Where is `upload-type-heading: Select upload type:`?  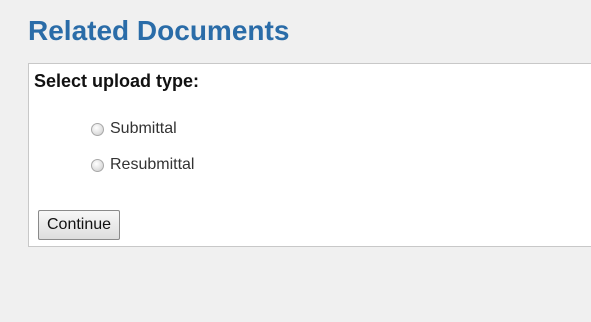
upload-type-heading: Select upload type: is located at coordinates (117, 81).